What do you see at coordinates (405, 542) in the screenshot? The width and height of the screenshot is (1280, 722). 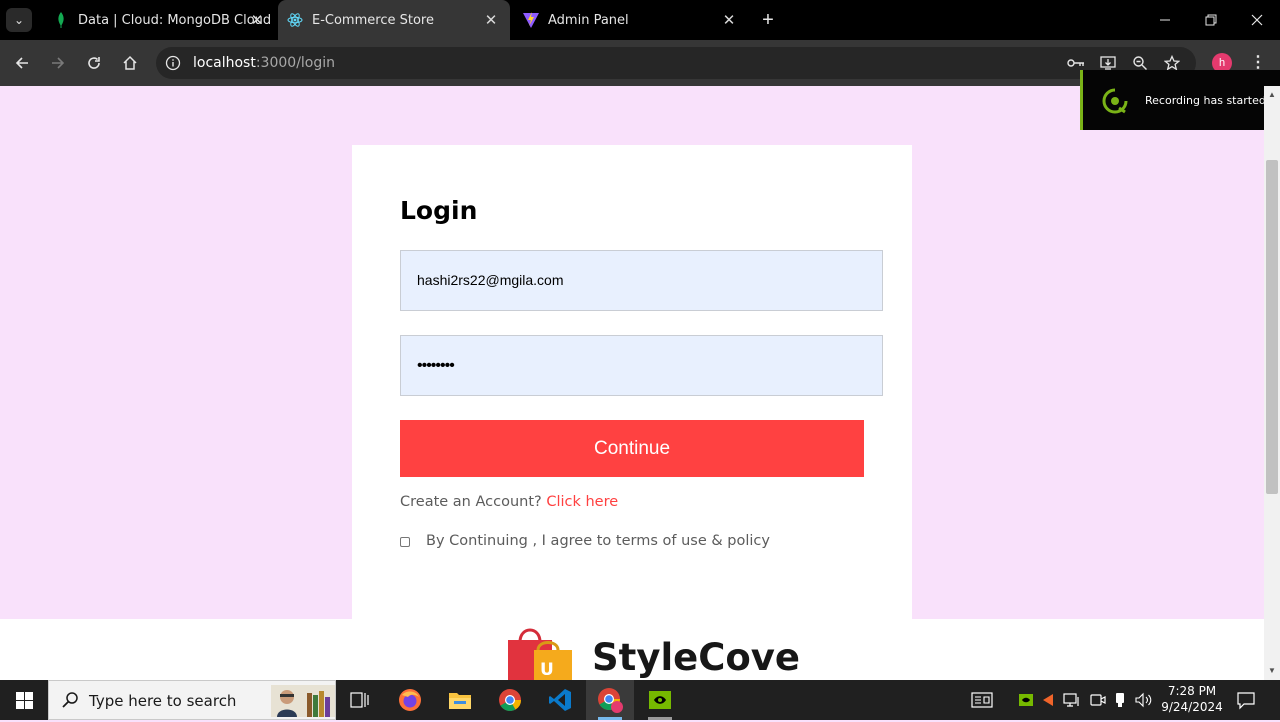 I see `agree-checkbox` at bounding box center [405, 542].